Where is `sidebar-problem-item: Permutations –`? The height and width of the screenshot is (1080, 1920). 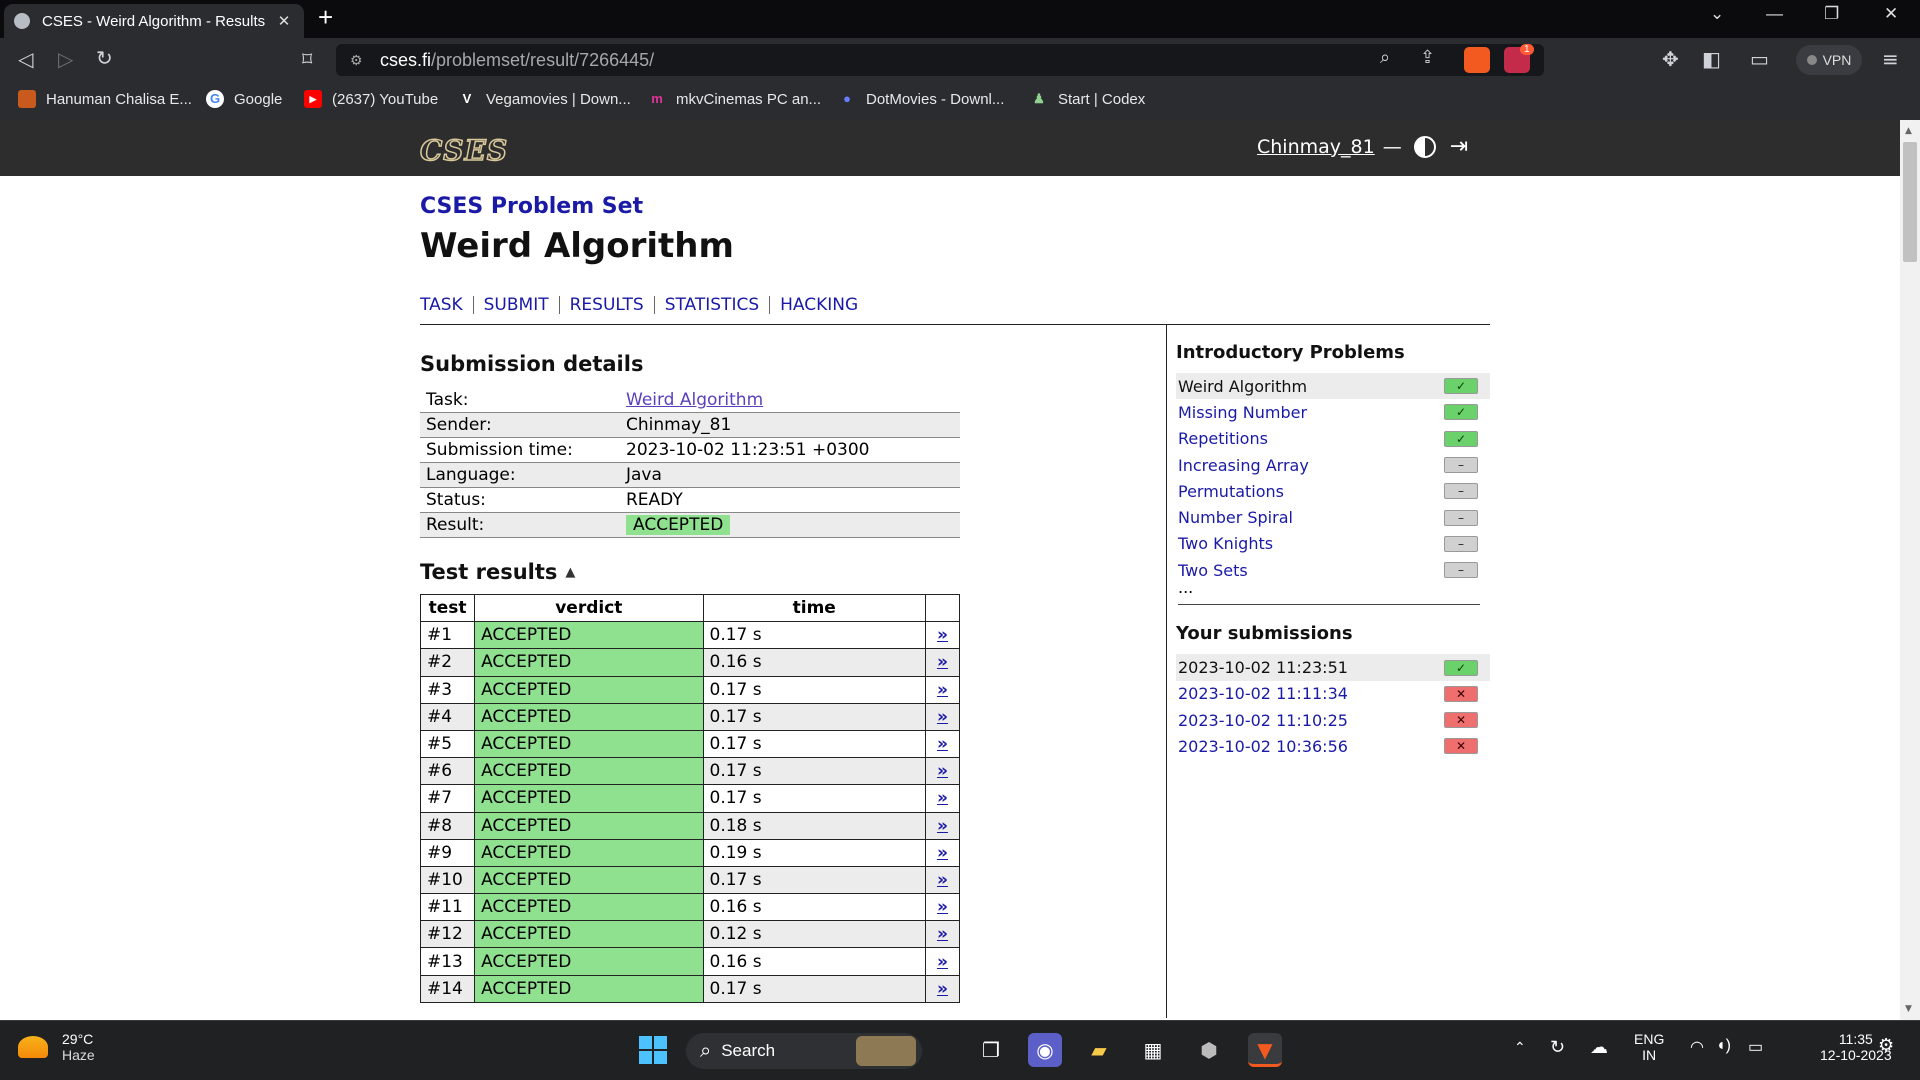
sidebar-problem-item: Permutations – is located at coordinates (1333, 491).